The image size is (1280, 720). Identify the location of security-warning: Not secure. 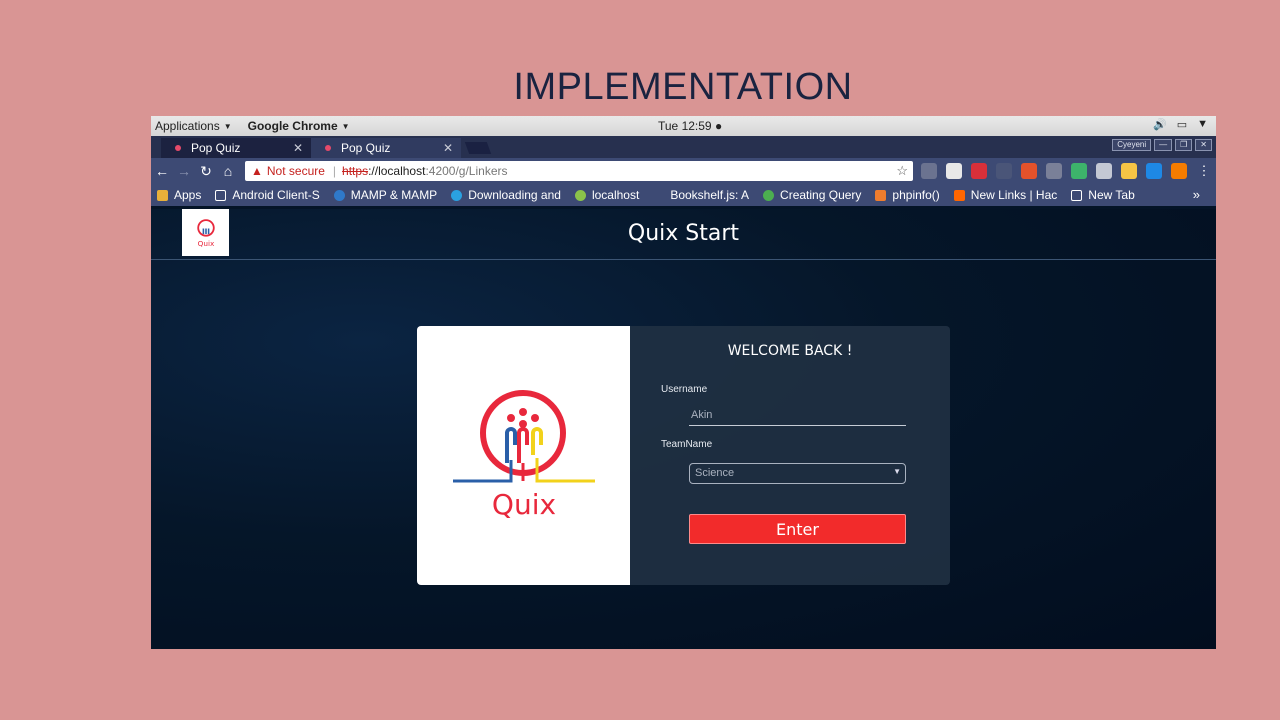
(296, 171).